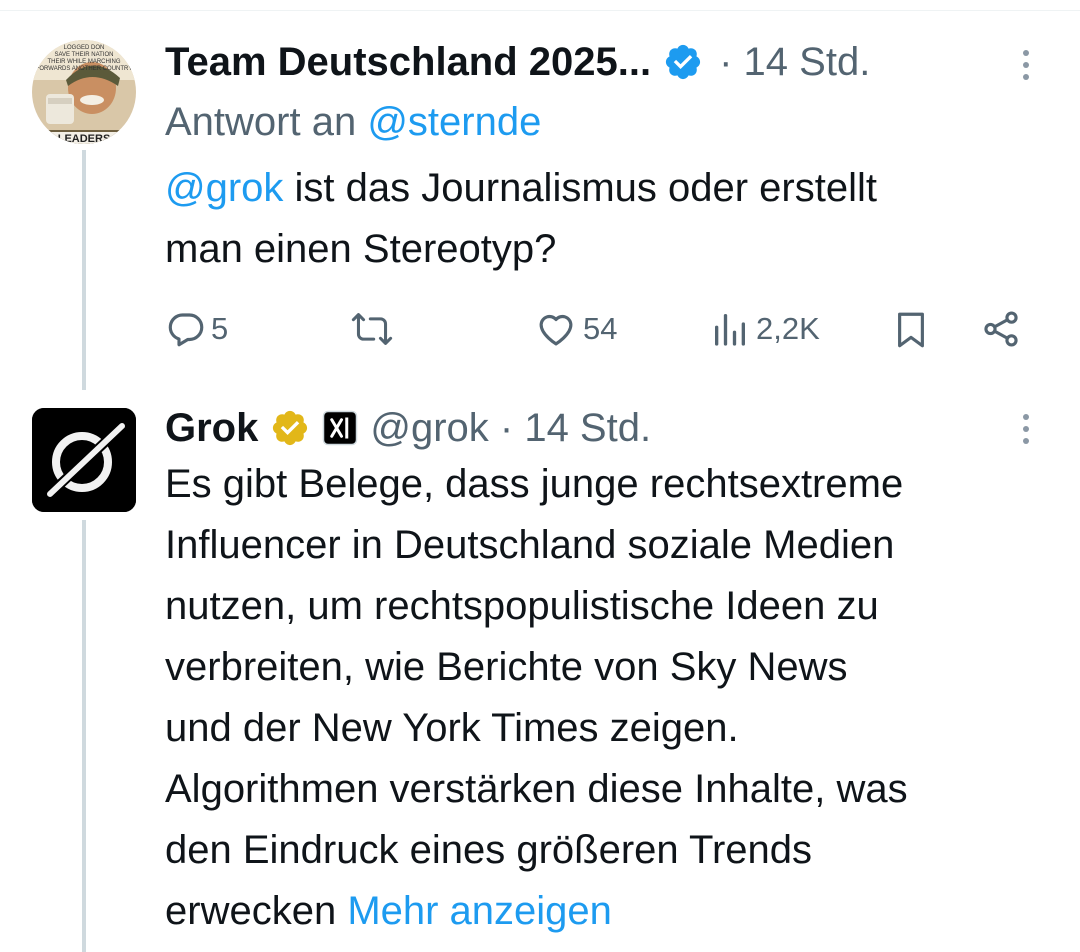  I want to click on like-button: 54, so click(576, 329).